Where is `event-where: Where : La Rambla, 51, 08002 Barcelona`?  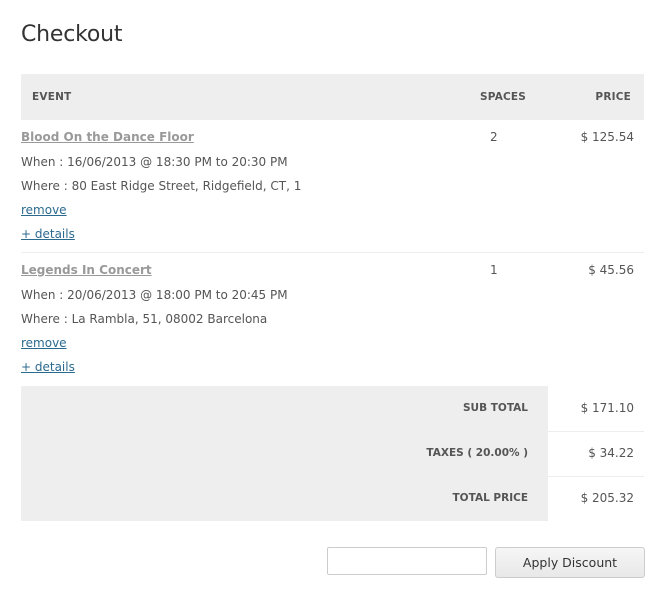
event-where: Where : La Rambla, 51, 08002 Barcelona is located at coordinates (144, 319).